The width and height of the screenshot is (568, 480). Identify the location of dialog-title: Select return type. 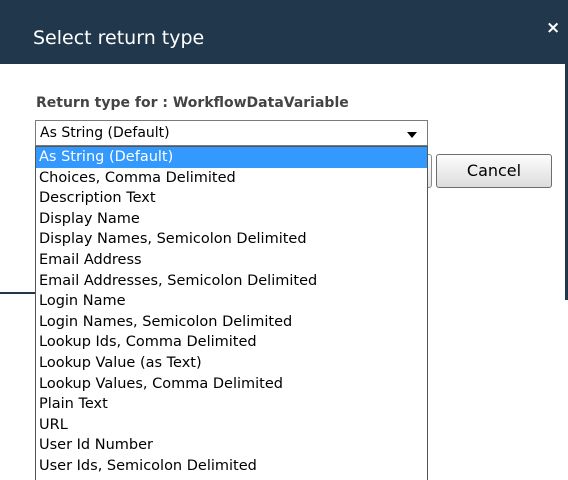
(119, 38).